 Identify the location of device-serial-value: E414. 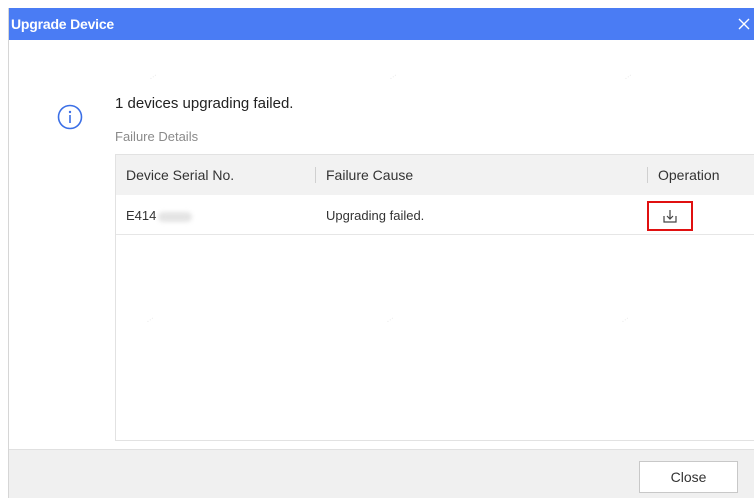
(141, 215).